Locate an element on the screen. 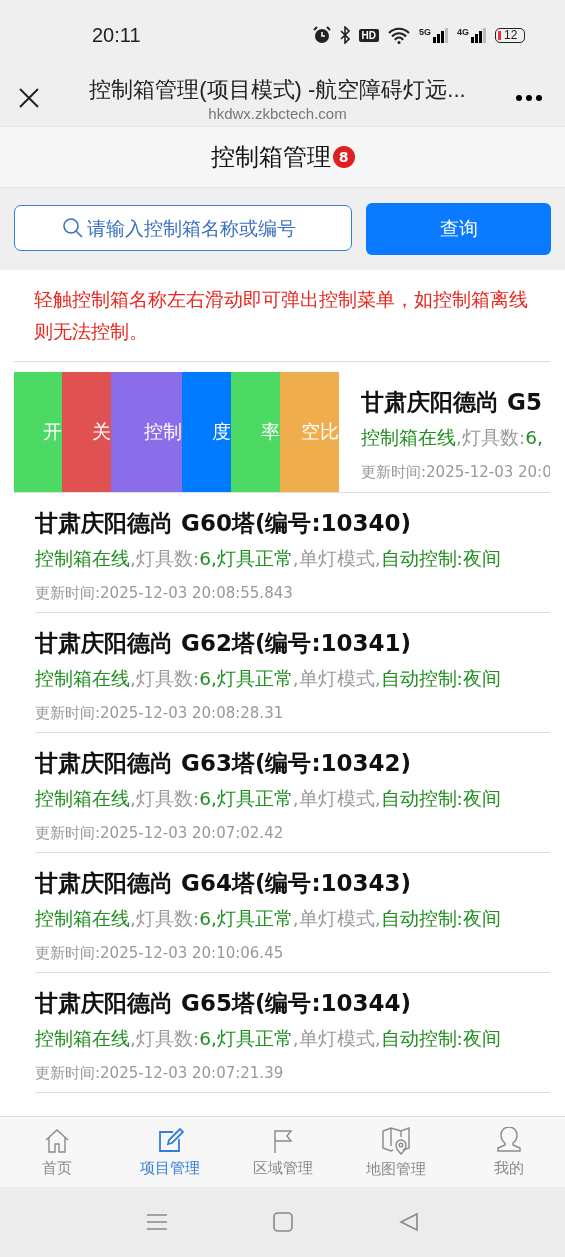 This screenshot has height=1257, width=565. notice-text: 轻触控制箱名称左右滑动即可弹出控制菜单，如控制箱离线则无法控制。 is located at coordinates (282, 316).